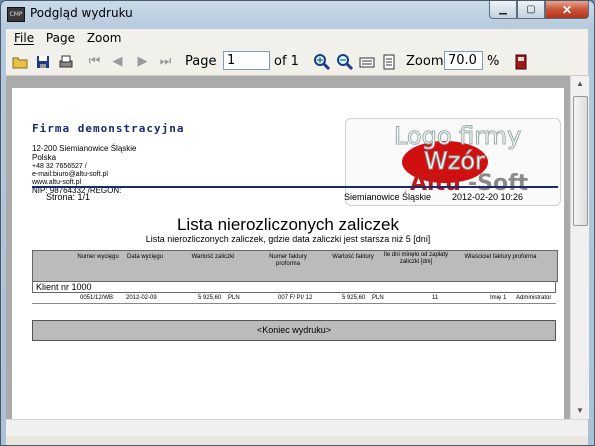 This screenshot has width=595, height=446. What do you see at coordinates (488, 197) in the screenshot?
I see `report-datetime: 2012-02-20 10:26` at bounding box center [488, 197].